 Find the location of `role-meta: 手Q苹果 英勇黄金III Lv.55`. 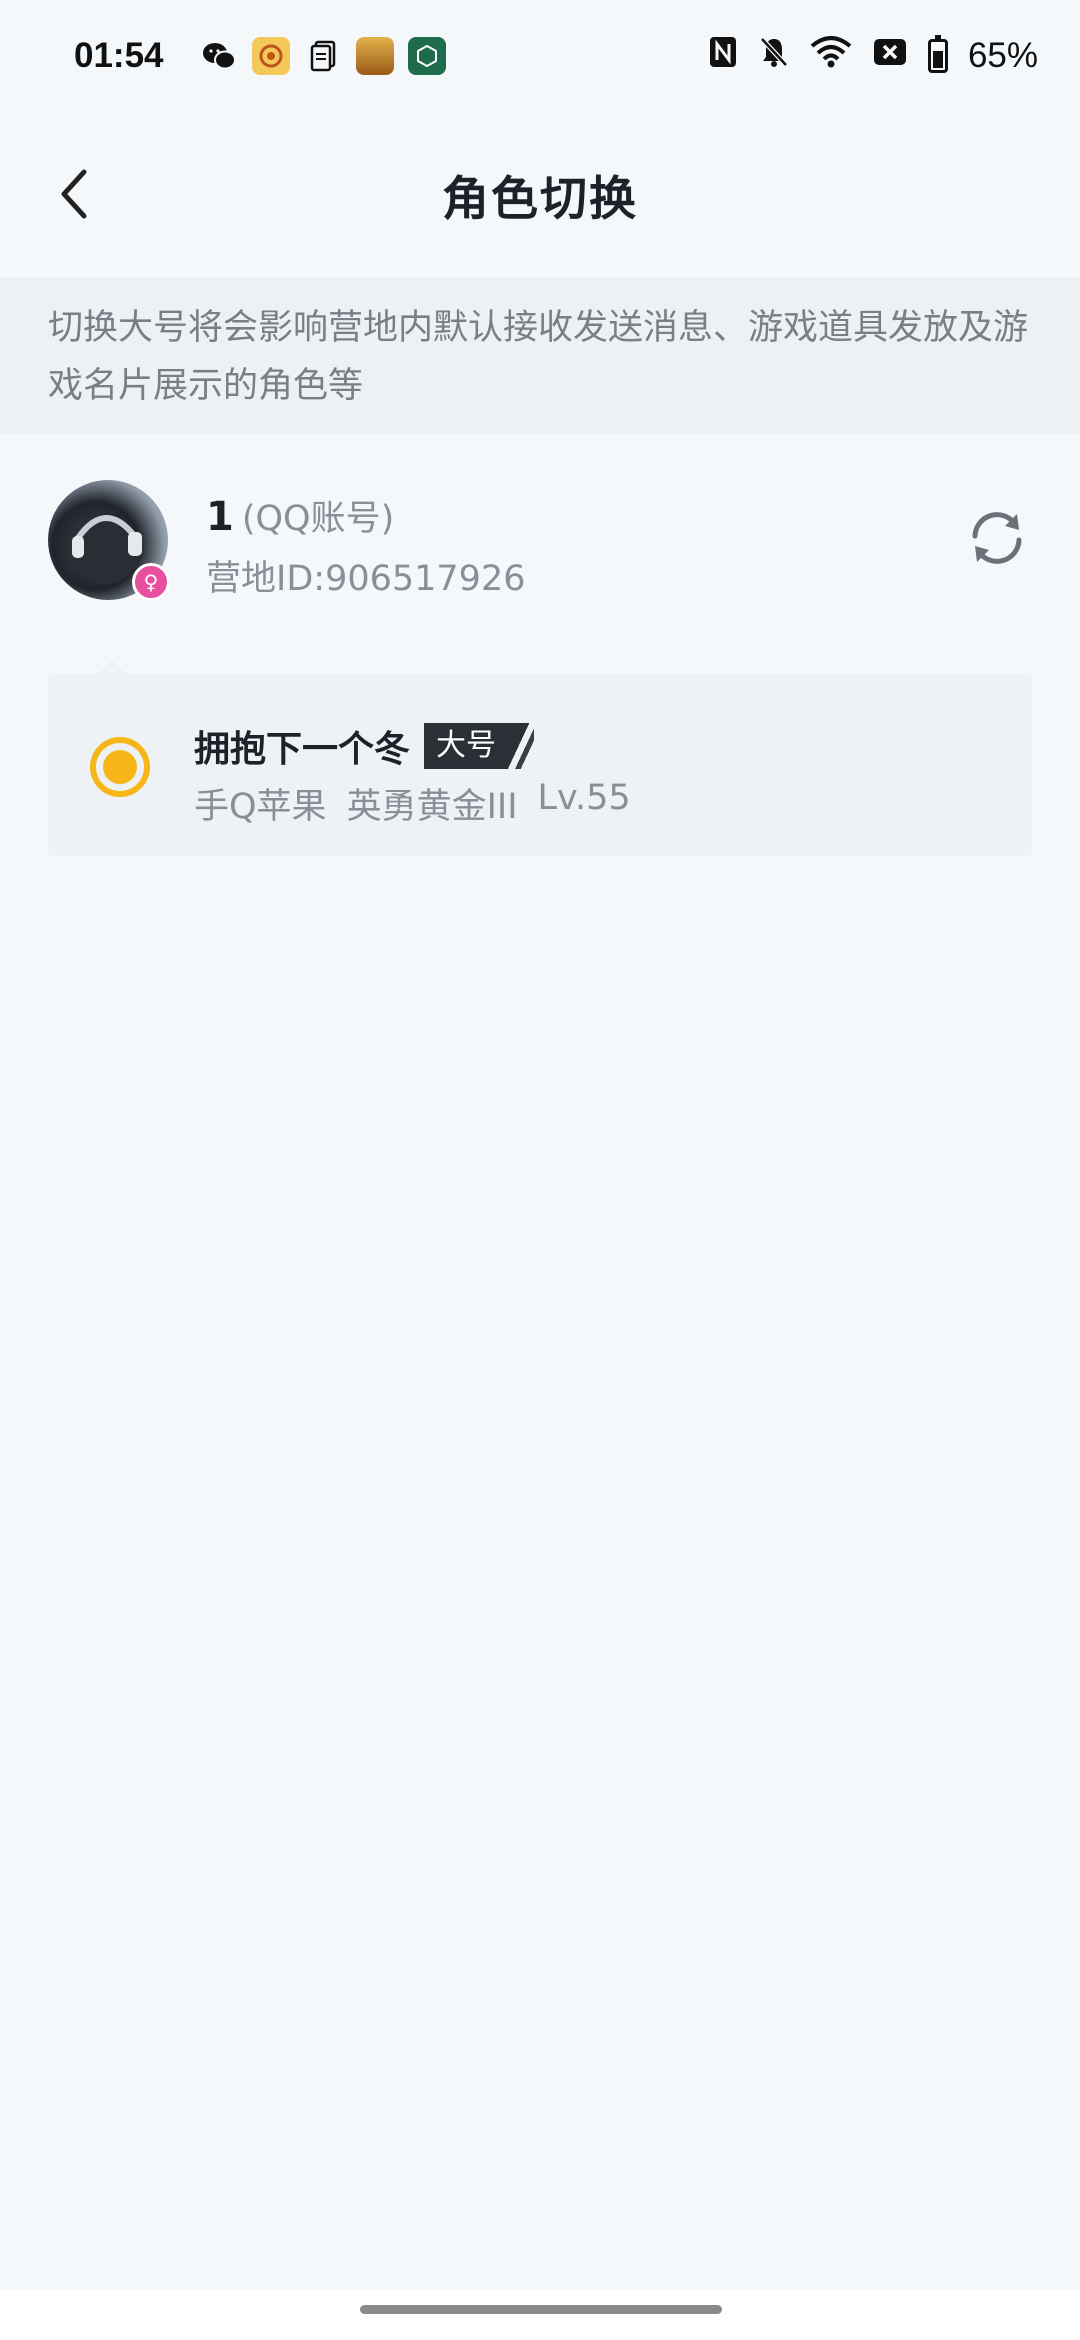

role-meta: 手Q苹果 英勇黄金III Lv.55 is located at coordinates (412, 803).